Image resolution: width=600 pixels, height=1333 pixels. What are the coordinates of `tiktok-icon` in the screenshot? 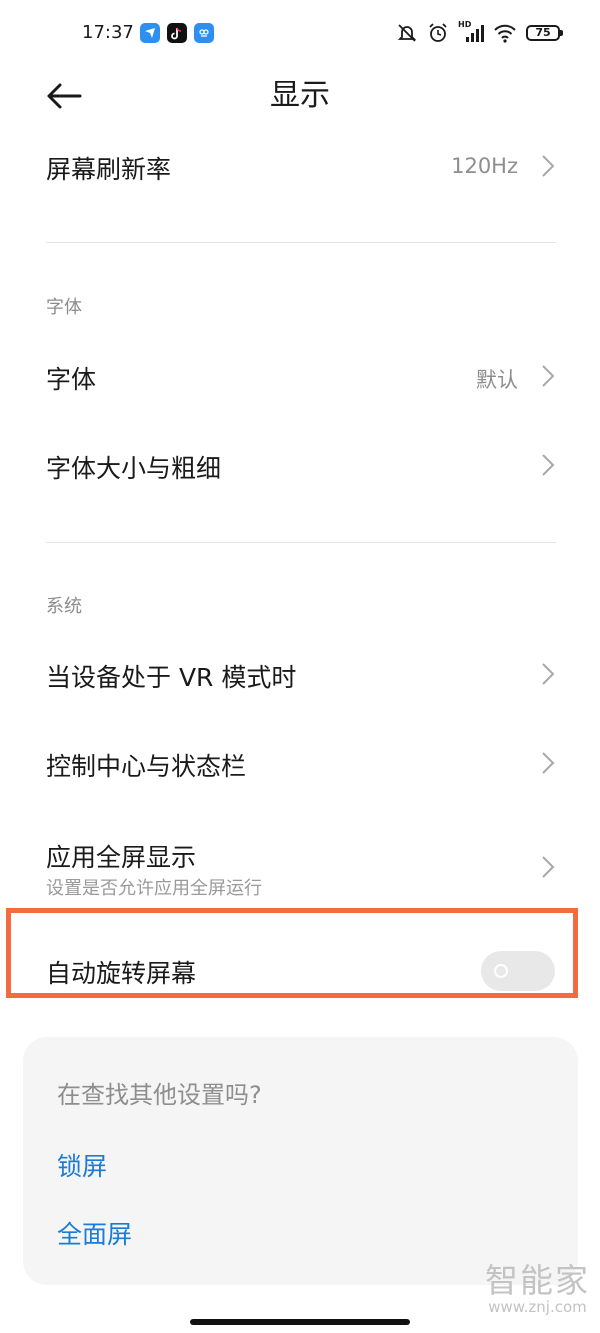 It's located at (177, 33).